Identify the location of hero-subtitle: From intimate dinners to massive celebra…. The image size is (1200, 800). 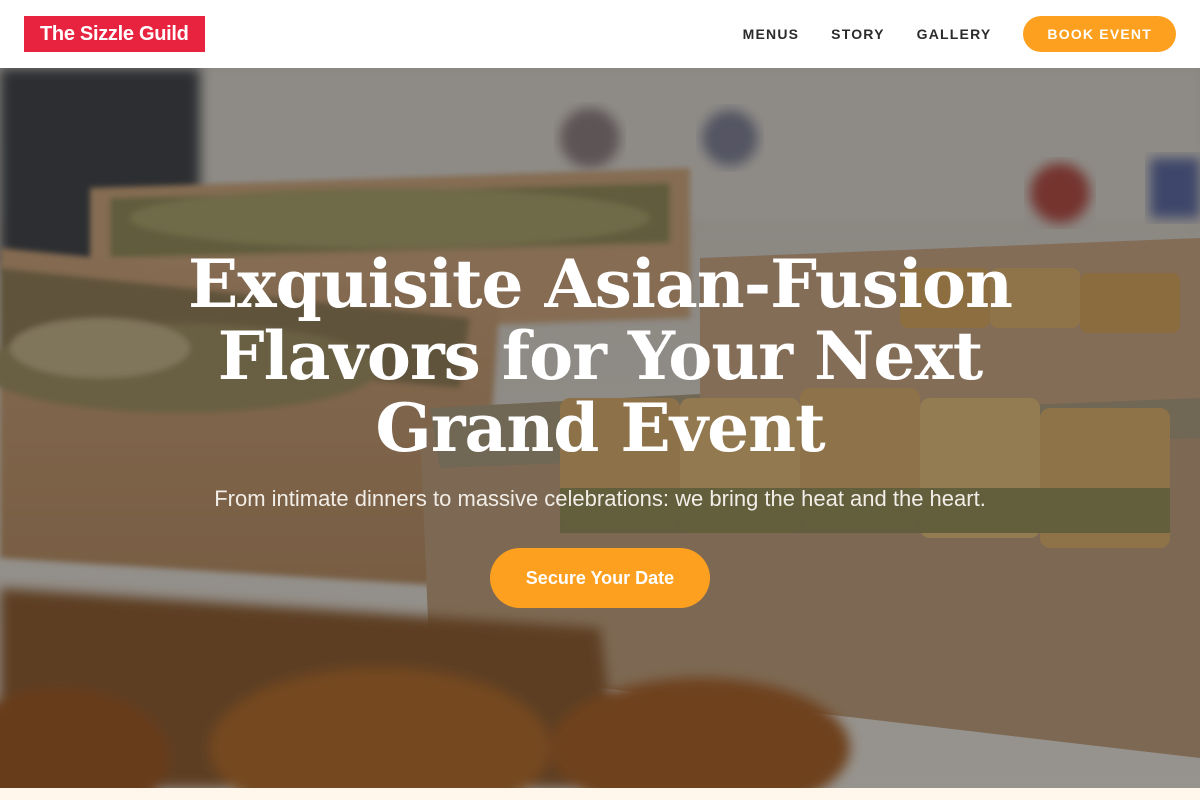
(600, 498).